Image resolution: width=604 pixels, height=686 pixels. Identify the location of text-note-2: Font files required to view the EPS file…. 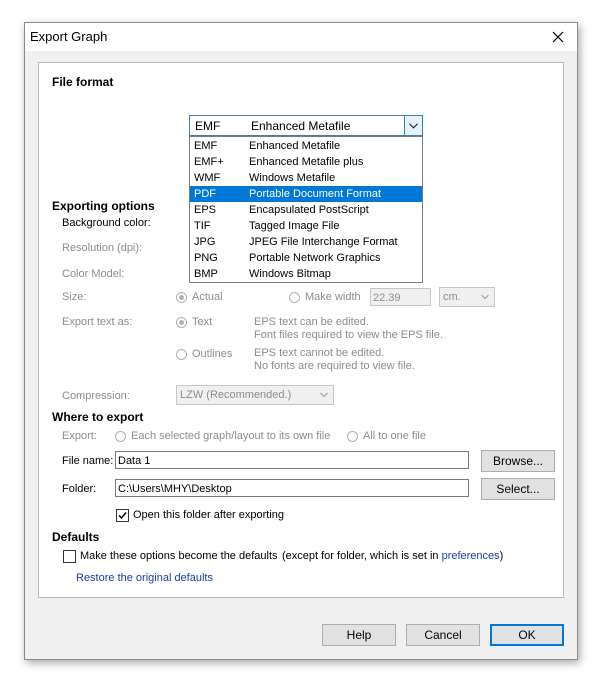
(348, 335).